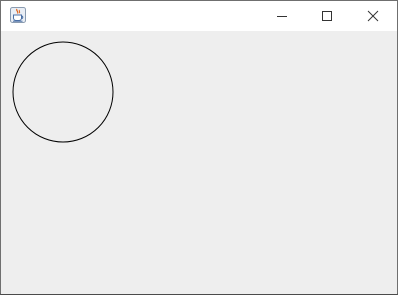 This screenshot has height=299, width=398. I want to click on maximize-icon, so click(327, 16).